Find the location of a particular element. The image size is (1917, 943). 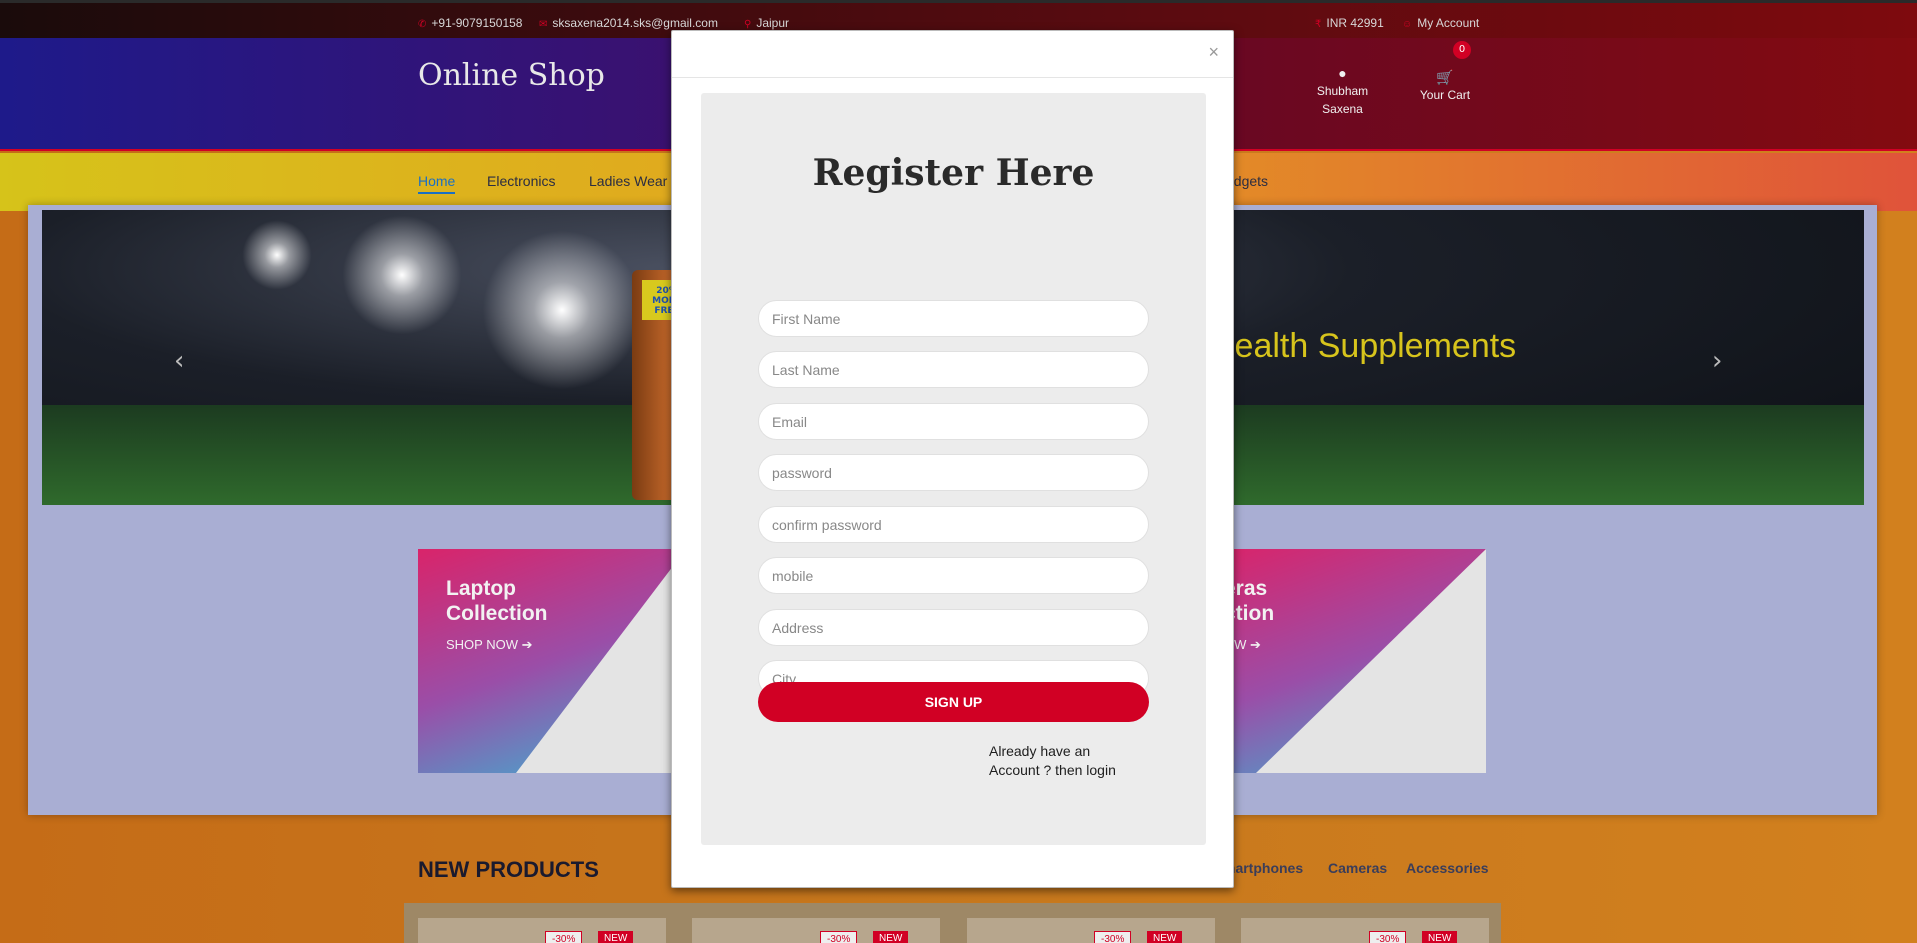

modal-header: × is located at coordinates (952, 54).